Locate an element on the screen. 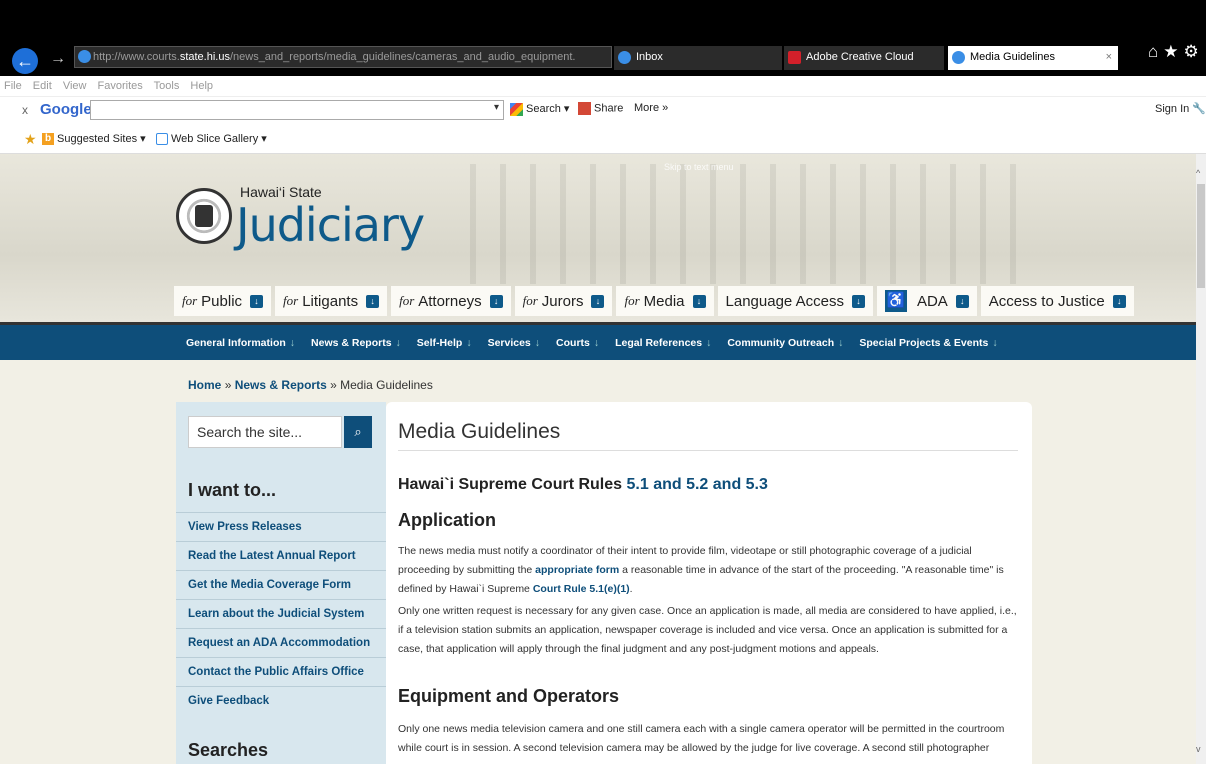  tab-inbox: Inbox is located at coordinates (698, 58).